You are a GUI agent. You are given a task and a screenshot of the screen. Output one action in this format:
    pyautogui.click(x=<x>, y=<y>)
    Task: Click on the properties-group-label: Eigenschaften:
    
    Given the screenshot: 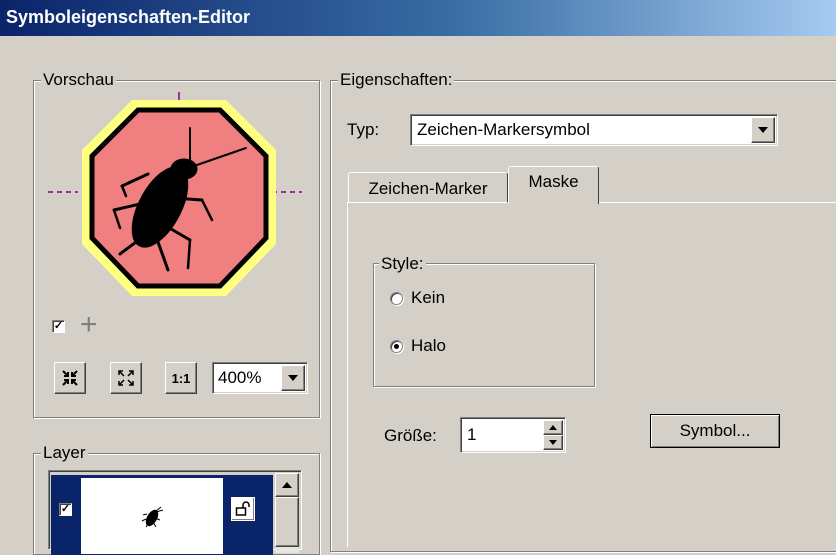 What is the action you would take?
    pyautogui.click(x=396, y=79)
    